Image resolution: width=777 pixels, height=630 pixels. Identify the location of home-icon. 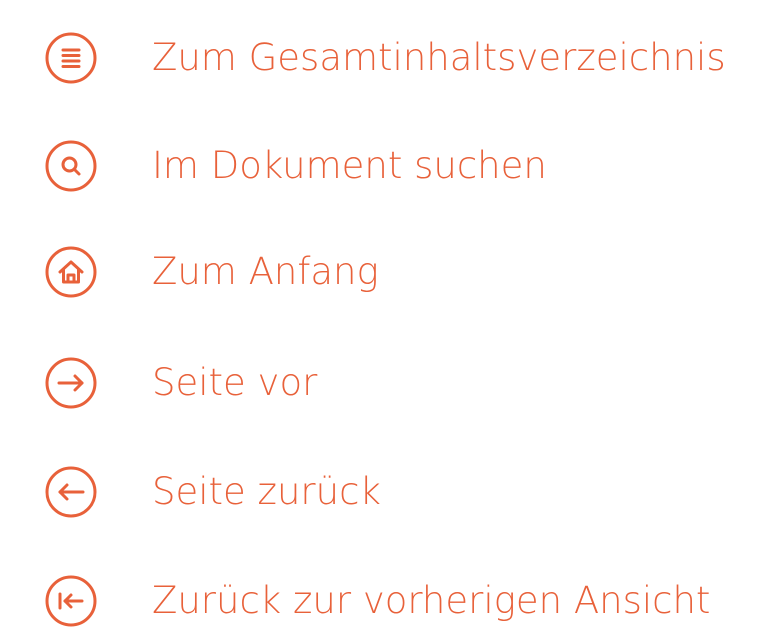
(71, 272).